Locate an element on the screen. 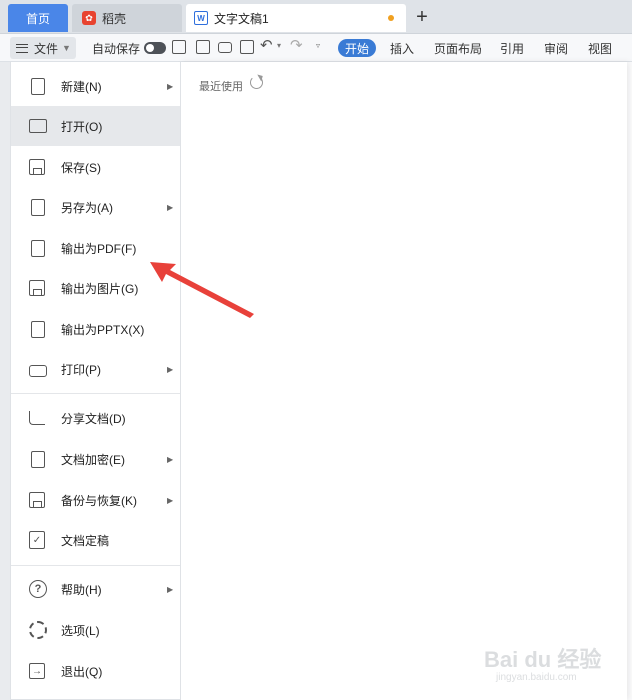  autosave-control: 自动保存 is located at coordinates (129, 48).